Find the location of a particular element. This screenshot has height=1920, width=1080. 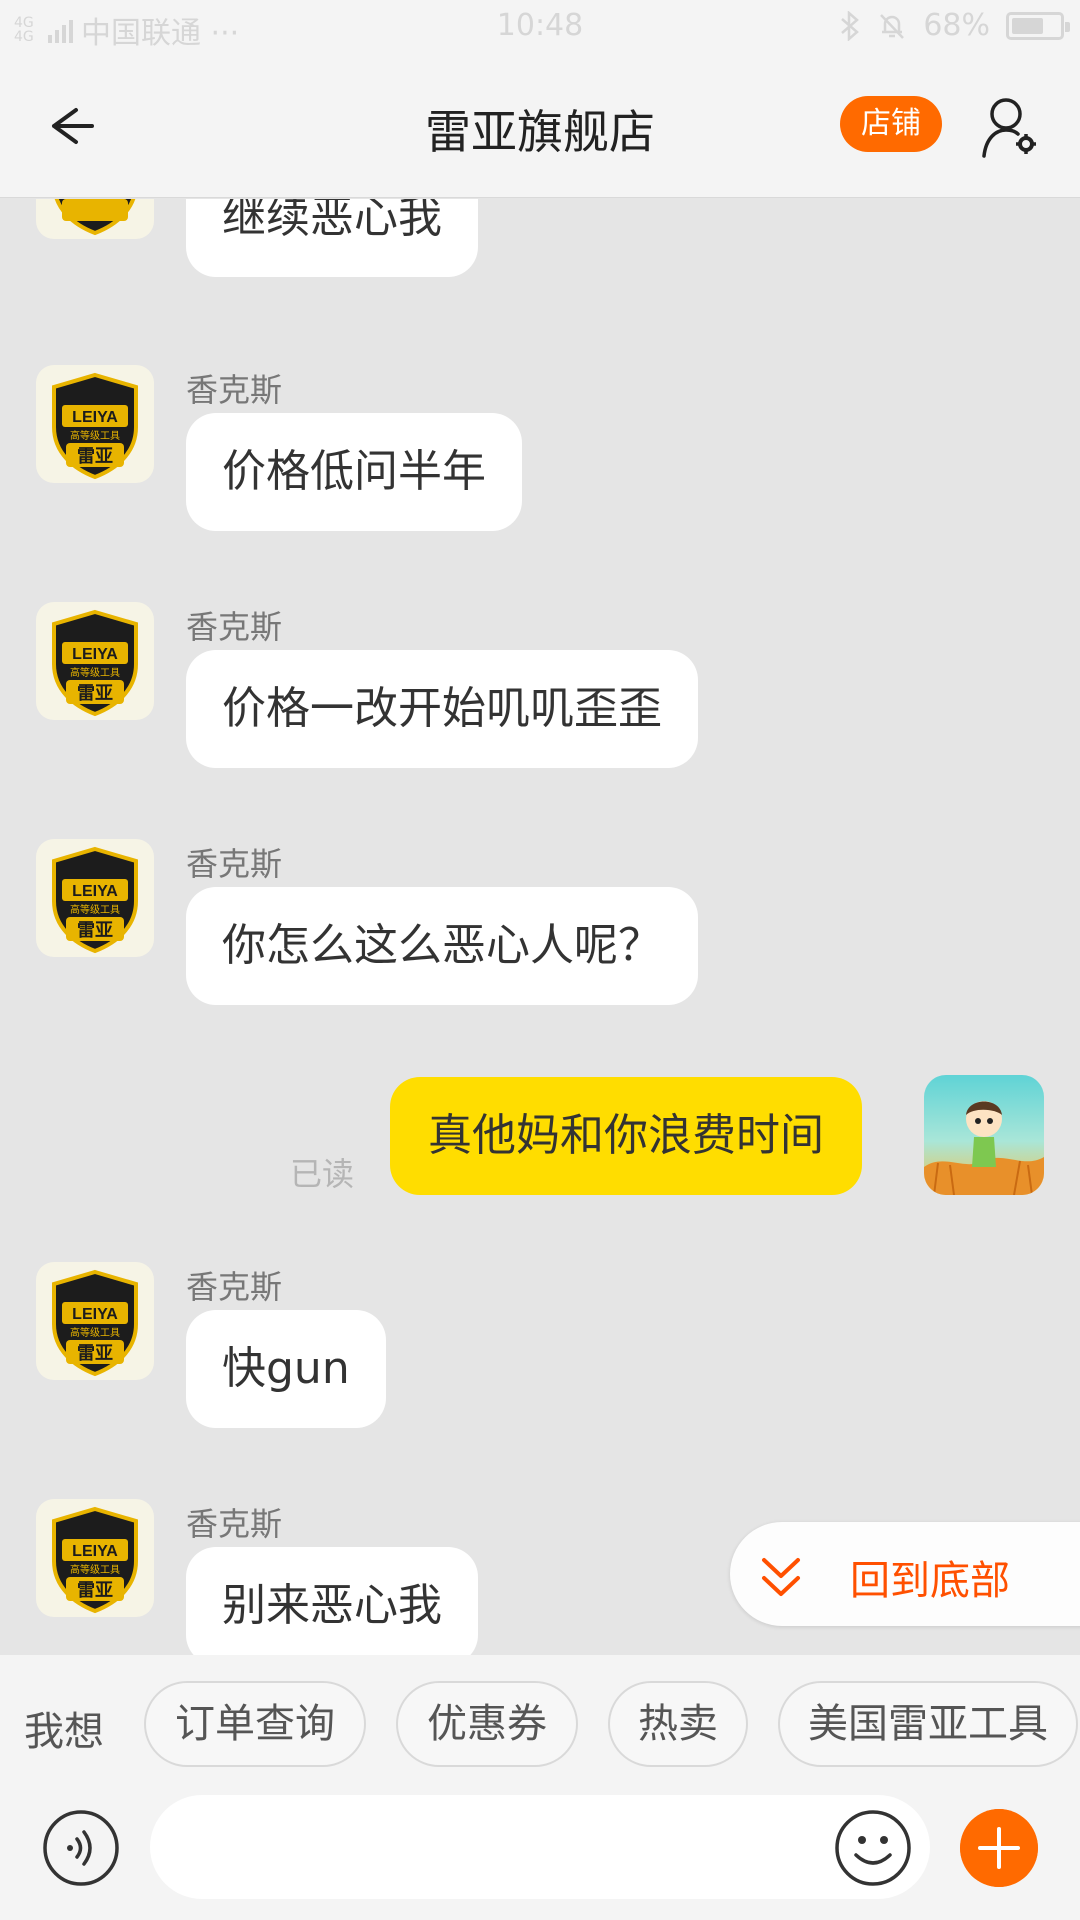

battery-level is located at coordinates (1028, 25).